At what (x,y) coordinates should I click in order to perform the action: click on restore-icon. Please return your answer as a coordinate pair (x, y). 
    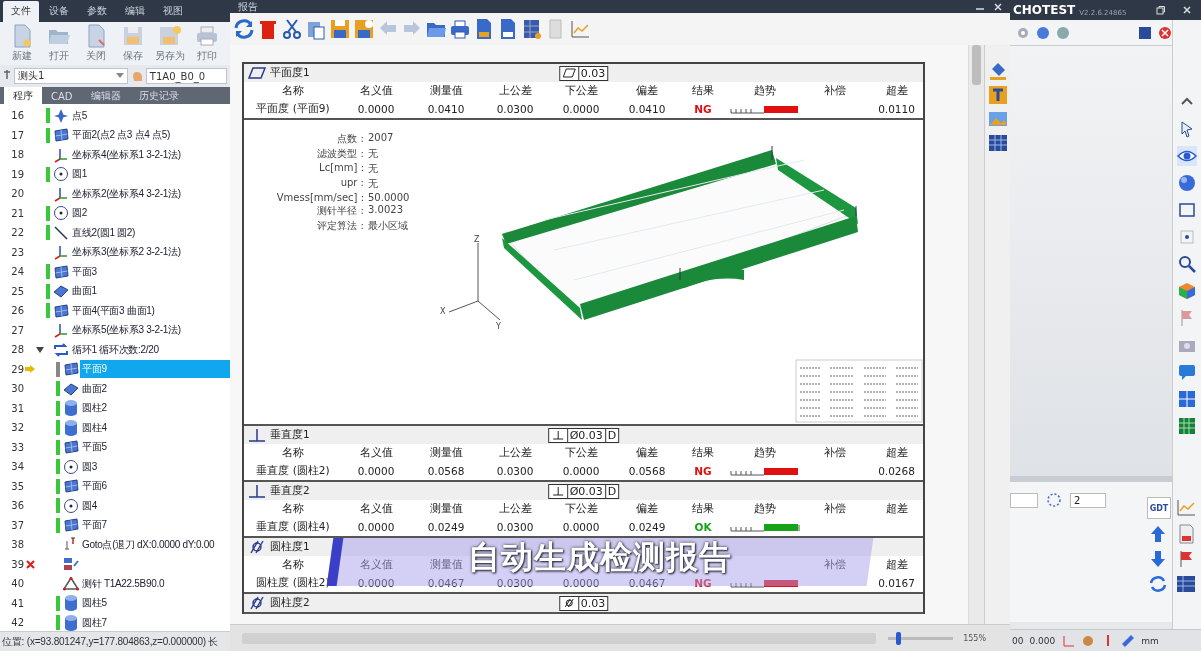
    Looking at the image, I should click on (1160, 10).